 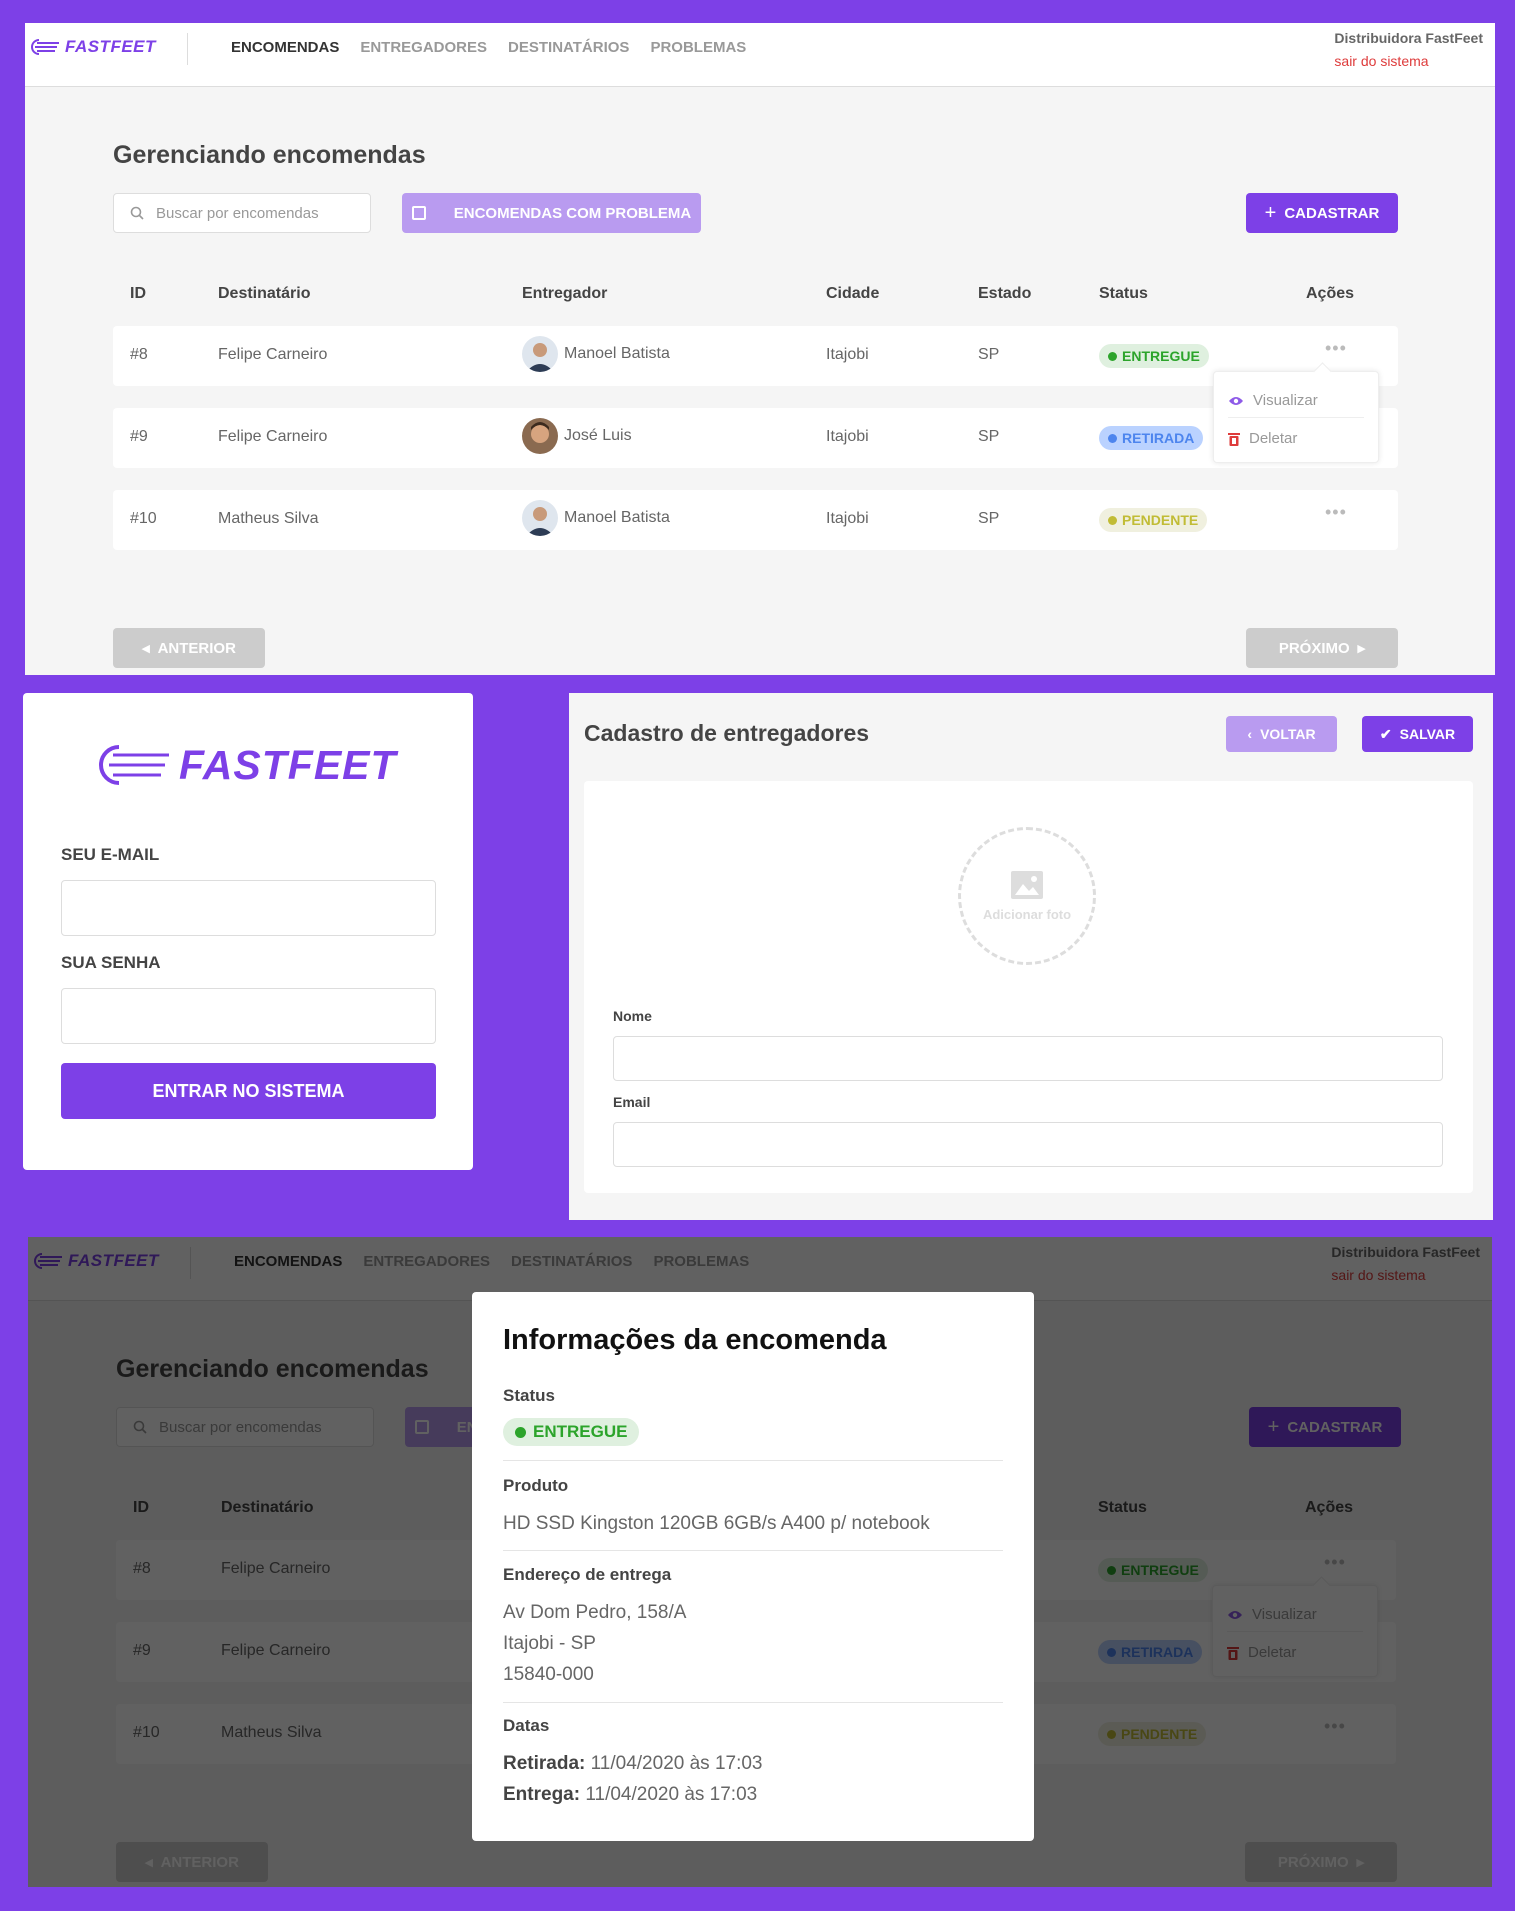 What do you see at coordinates (268, 518) in the screenshot?
I see `recipient-name: Matheus Silva` at bounding box center [268, 518].